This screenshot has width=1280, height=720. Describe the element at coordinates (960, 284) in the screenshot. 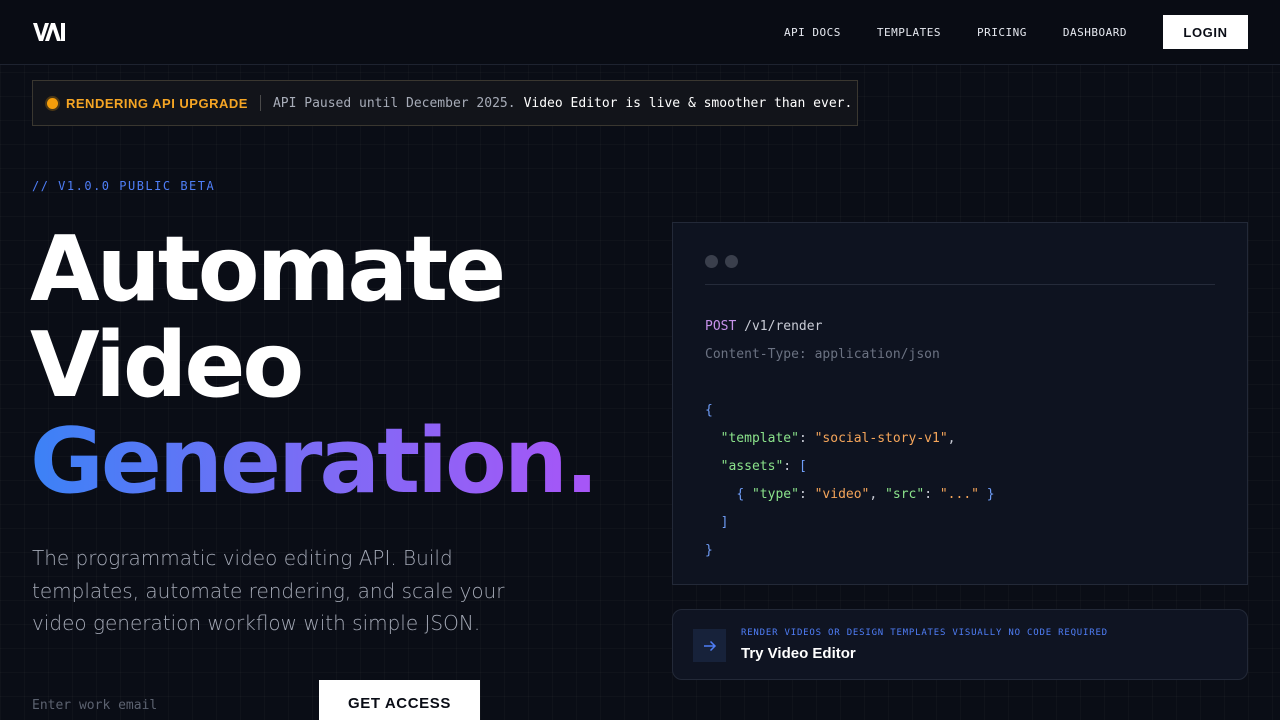

I see `code-divider` at that location.